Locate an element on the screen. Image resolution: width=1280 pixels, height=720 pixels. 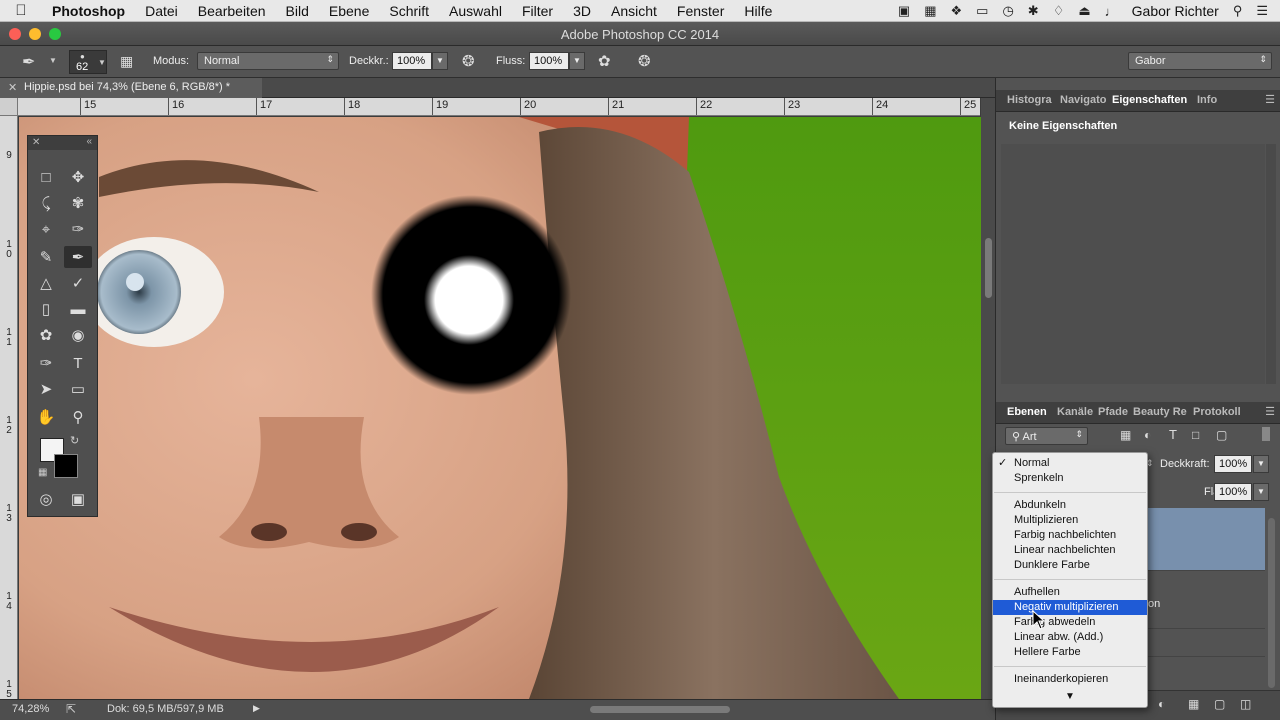
healing-brush-tool-icon: ✎ is located at coordinates (46, 257).